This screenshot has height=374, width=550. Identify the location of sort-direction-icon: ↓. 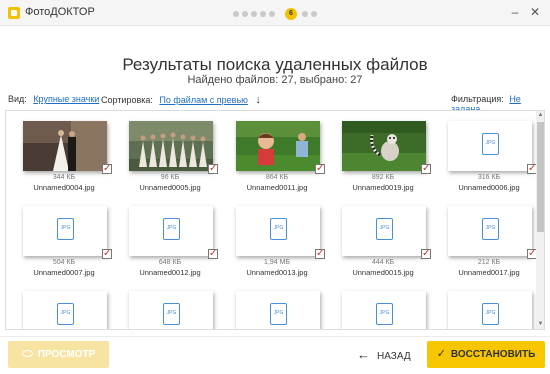
(258, 100).